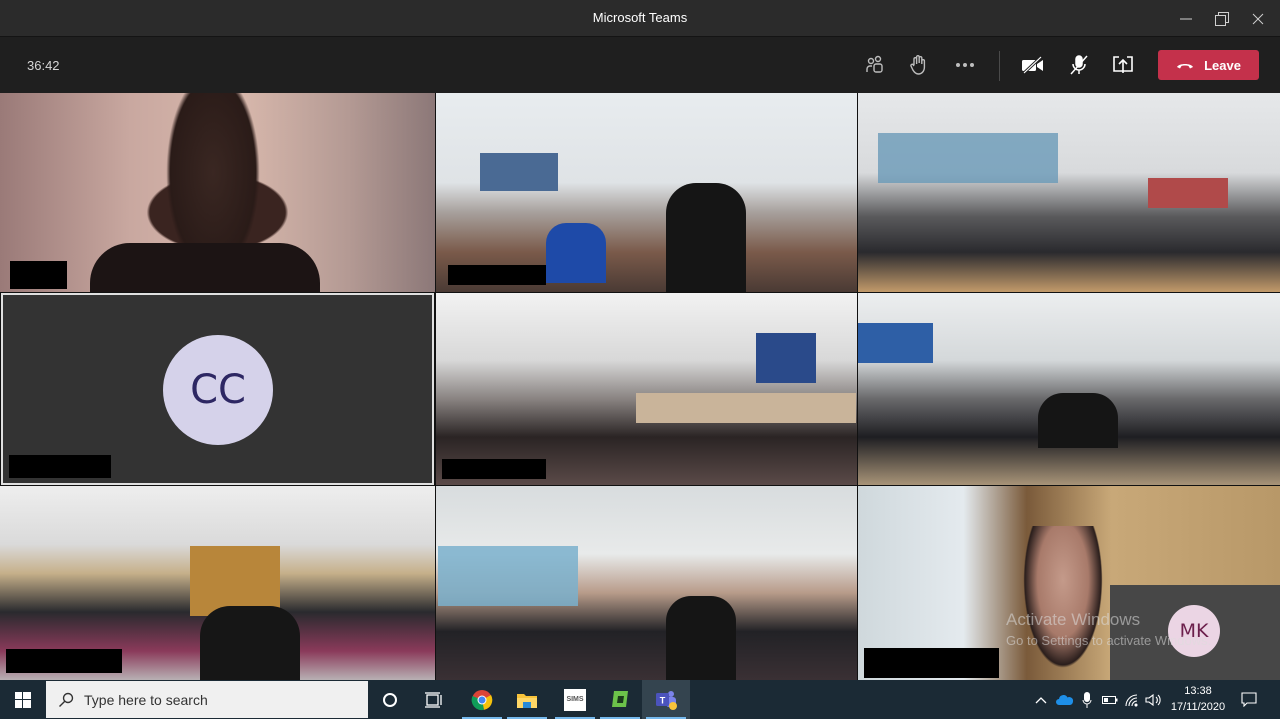 This screenshot has width=1280, height=719. Describe the element at coordinates (205, 267) in the screenshot. I see `participant-video-body` at that location.